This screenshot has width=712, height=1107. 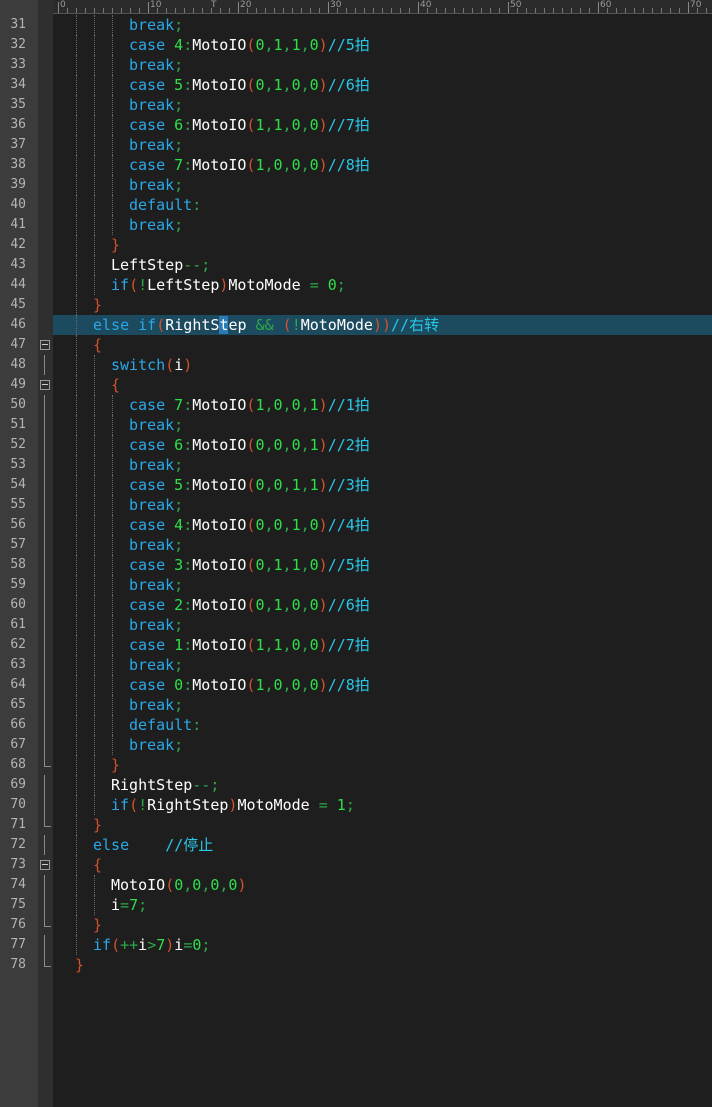 I want to click on code-line: 75 i=7;, so click(x=361, y=905).